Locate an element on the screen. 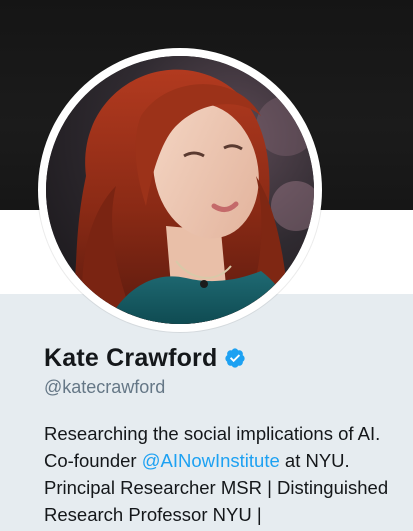 The width and height of the screenshot is (413, 531). profile-name-row: Kate Crawford is located at coordinates (145, 358).